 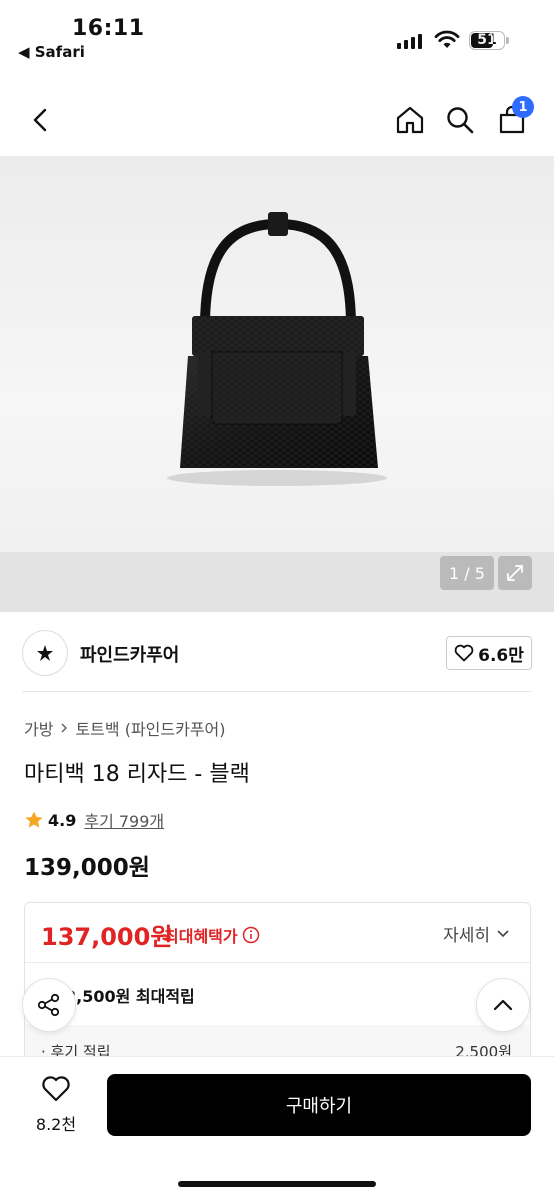 I want to click on breadcrumb-category: 가방, so click(x=38, y=728).